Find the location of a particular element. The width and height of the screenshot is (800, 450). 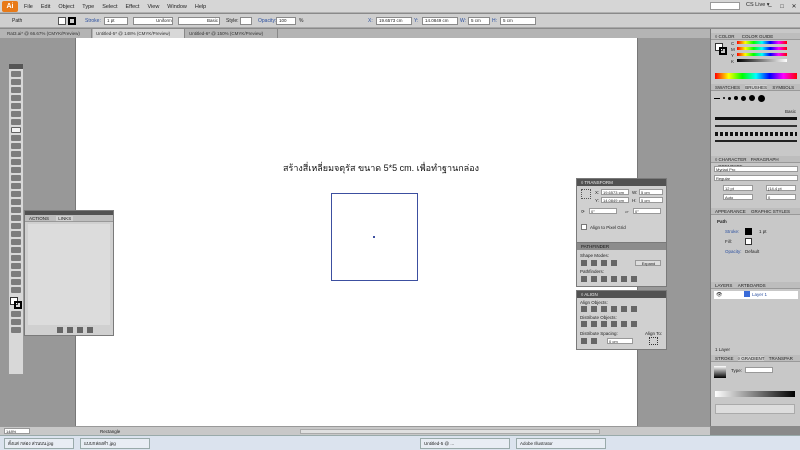

align-vcenter-icon is located at coordinates (624, 309).